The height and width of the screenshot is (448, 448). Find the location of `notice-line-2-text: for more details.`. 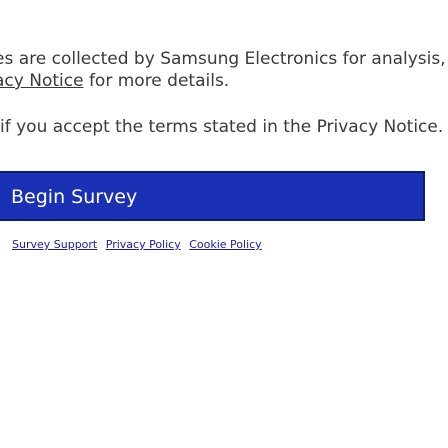

notice-line-2-text: for more details. is located at coordinates (156, 81).